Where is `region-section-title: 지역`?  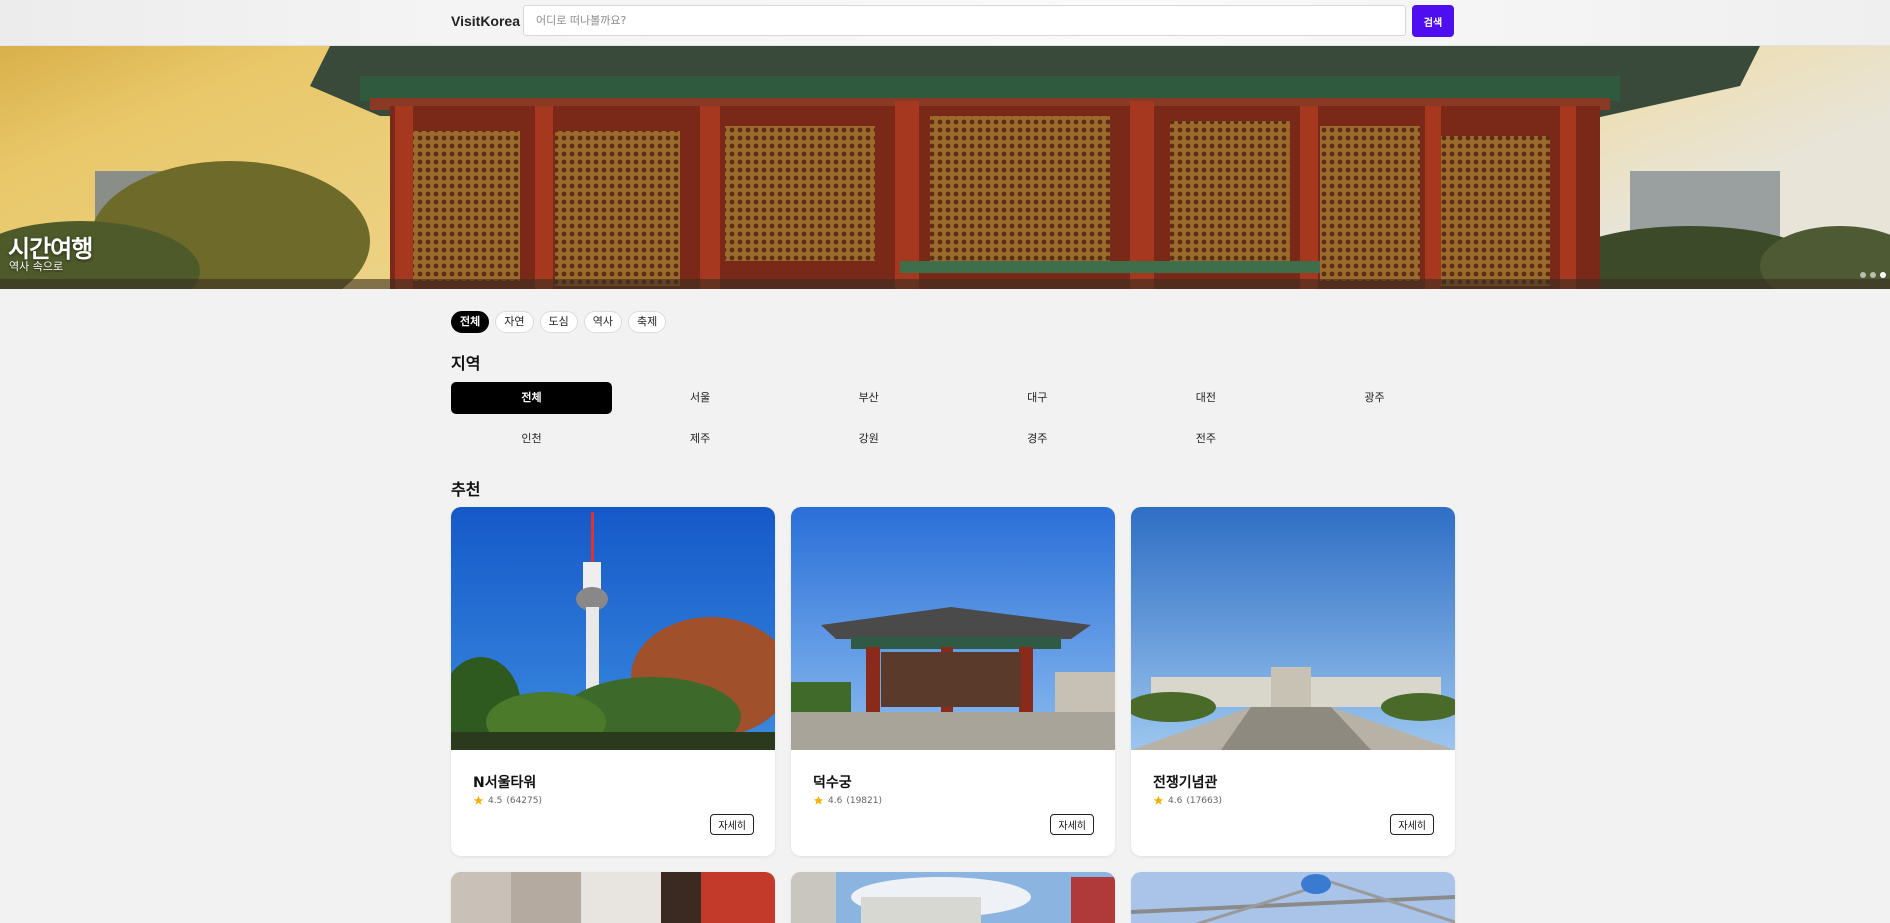
region-section-title: 지역 is located at coordinates (466, 363).